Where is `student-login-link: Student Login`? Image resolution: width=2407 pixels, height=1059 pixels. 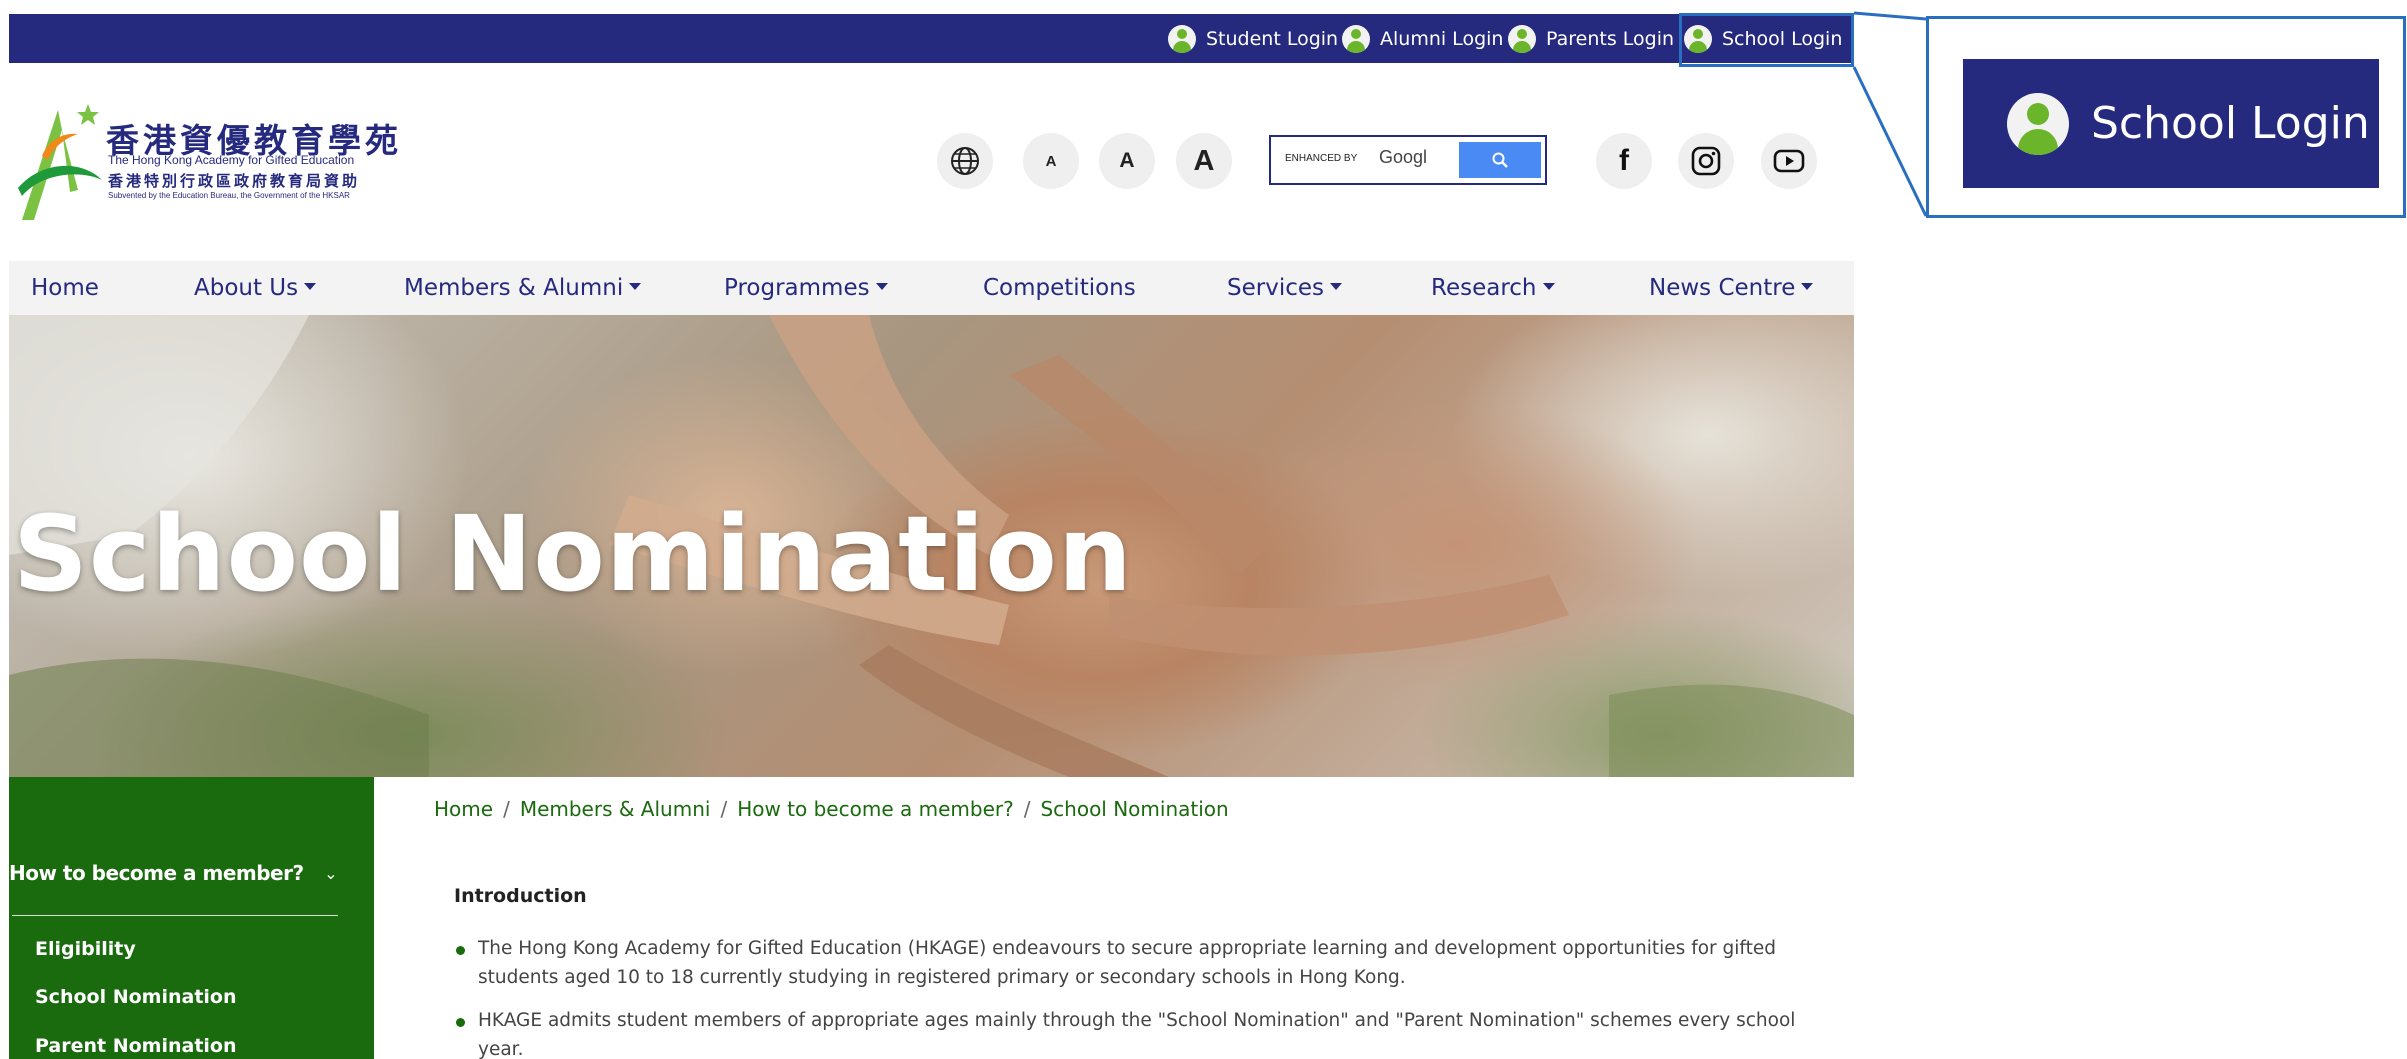 student-login-link: Student Login is located at coordinates (1253, 38).